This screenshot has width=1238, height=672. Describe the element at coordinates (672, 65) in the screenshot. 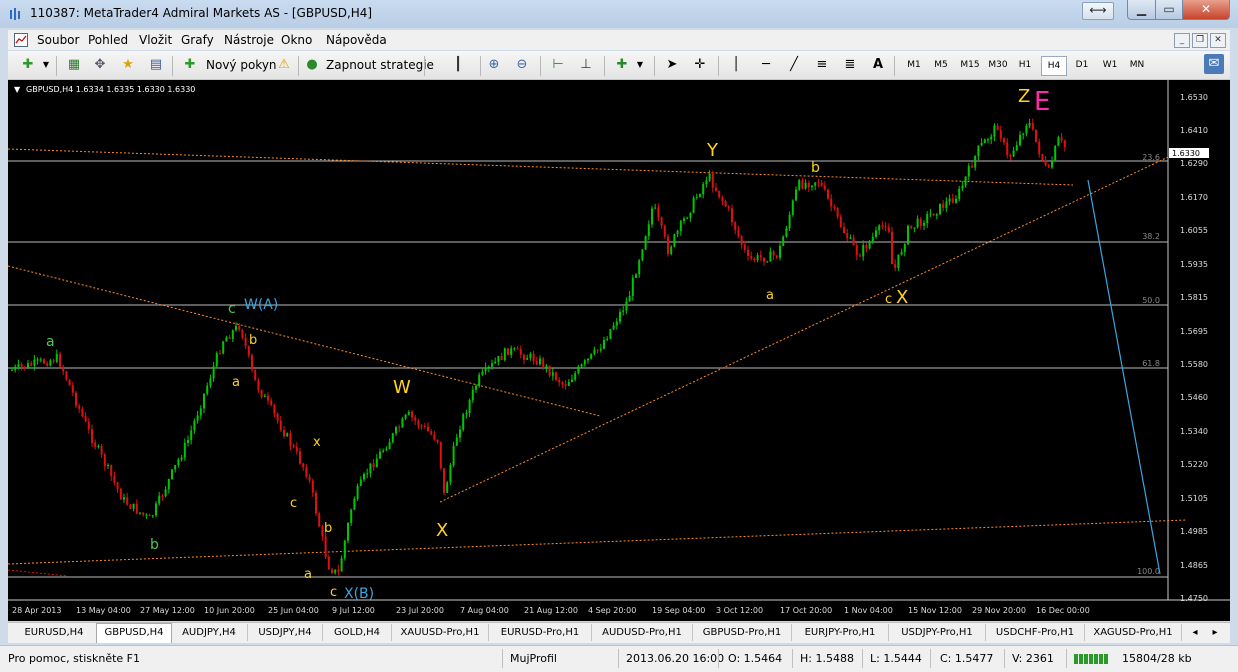

I see `cursor-arrow-icon: ➤` at that location.